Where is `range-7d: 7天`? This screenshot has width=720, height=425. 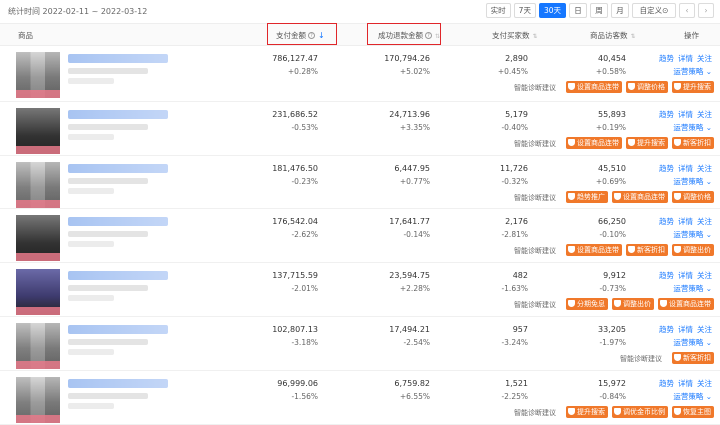
range-7d: 7天 is located at coordinates (524, 10).